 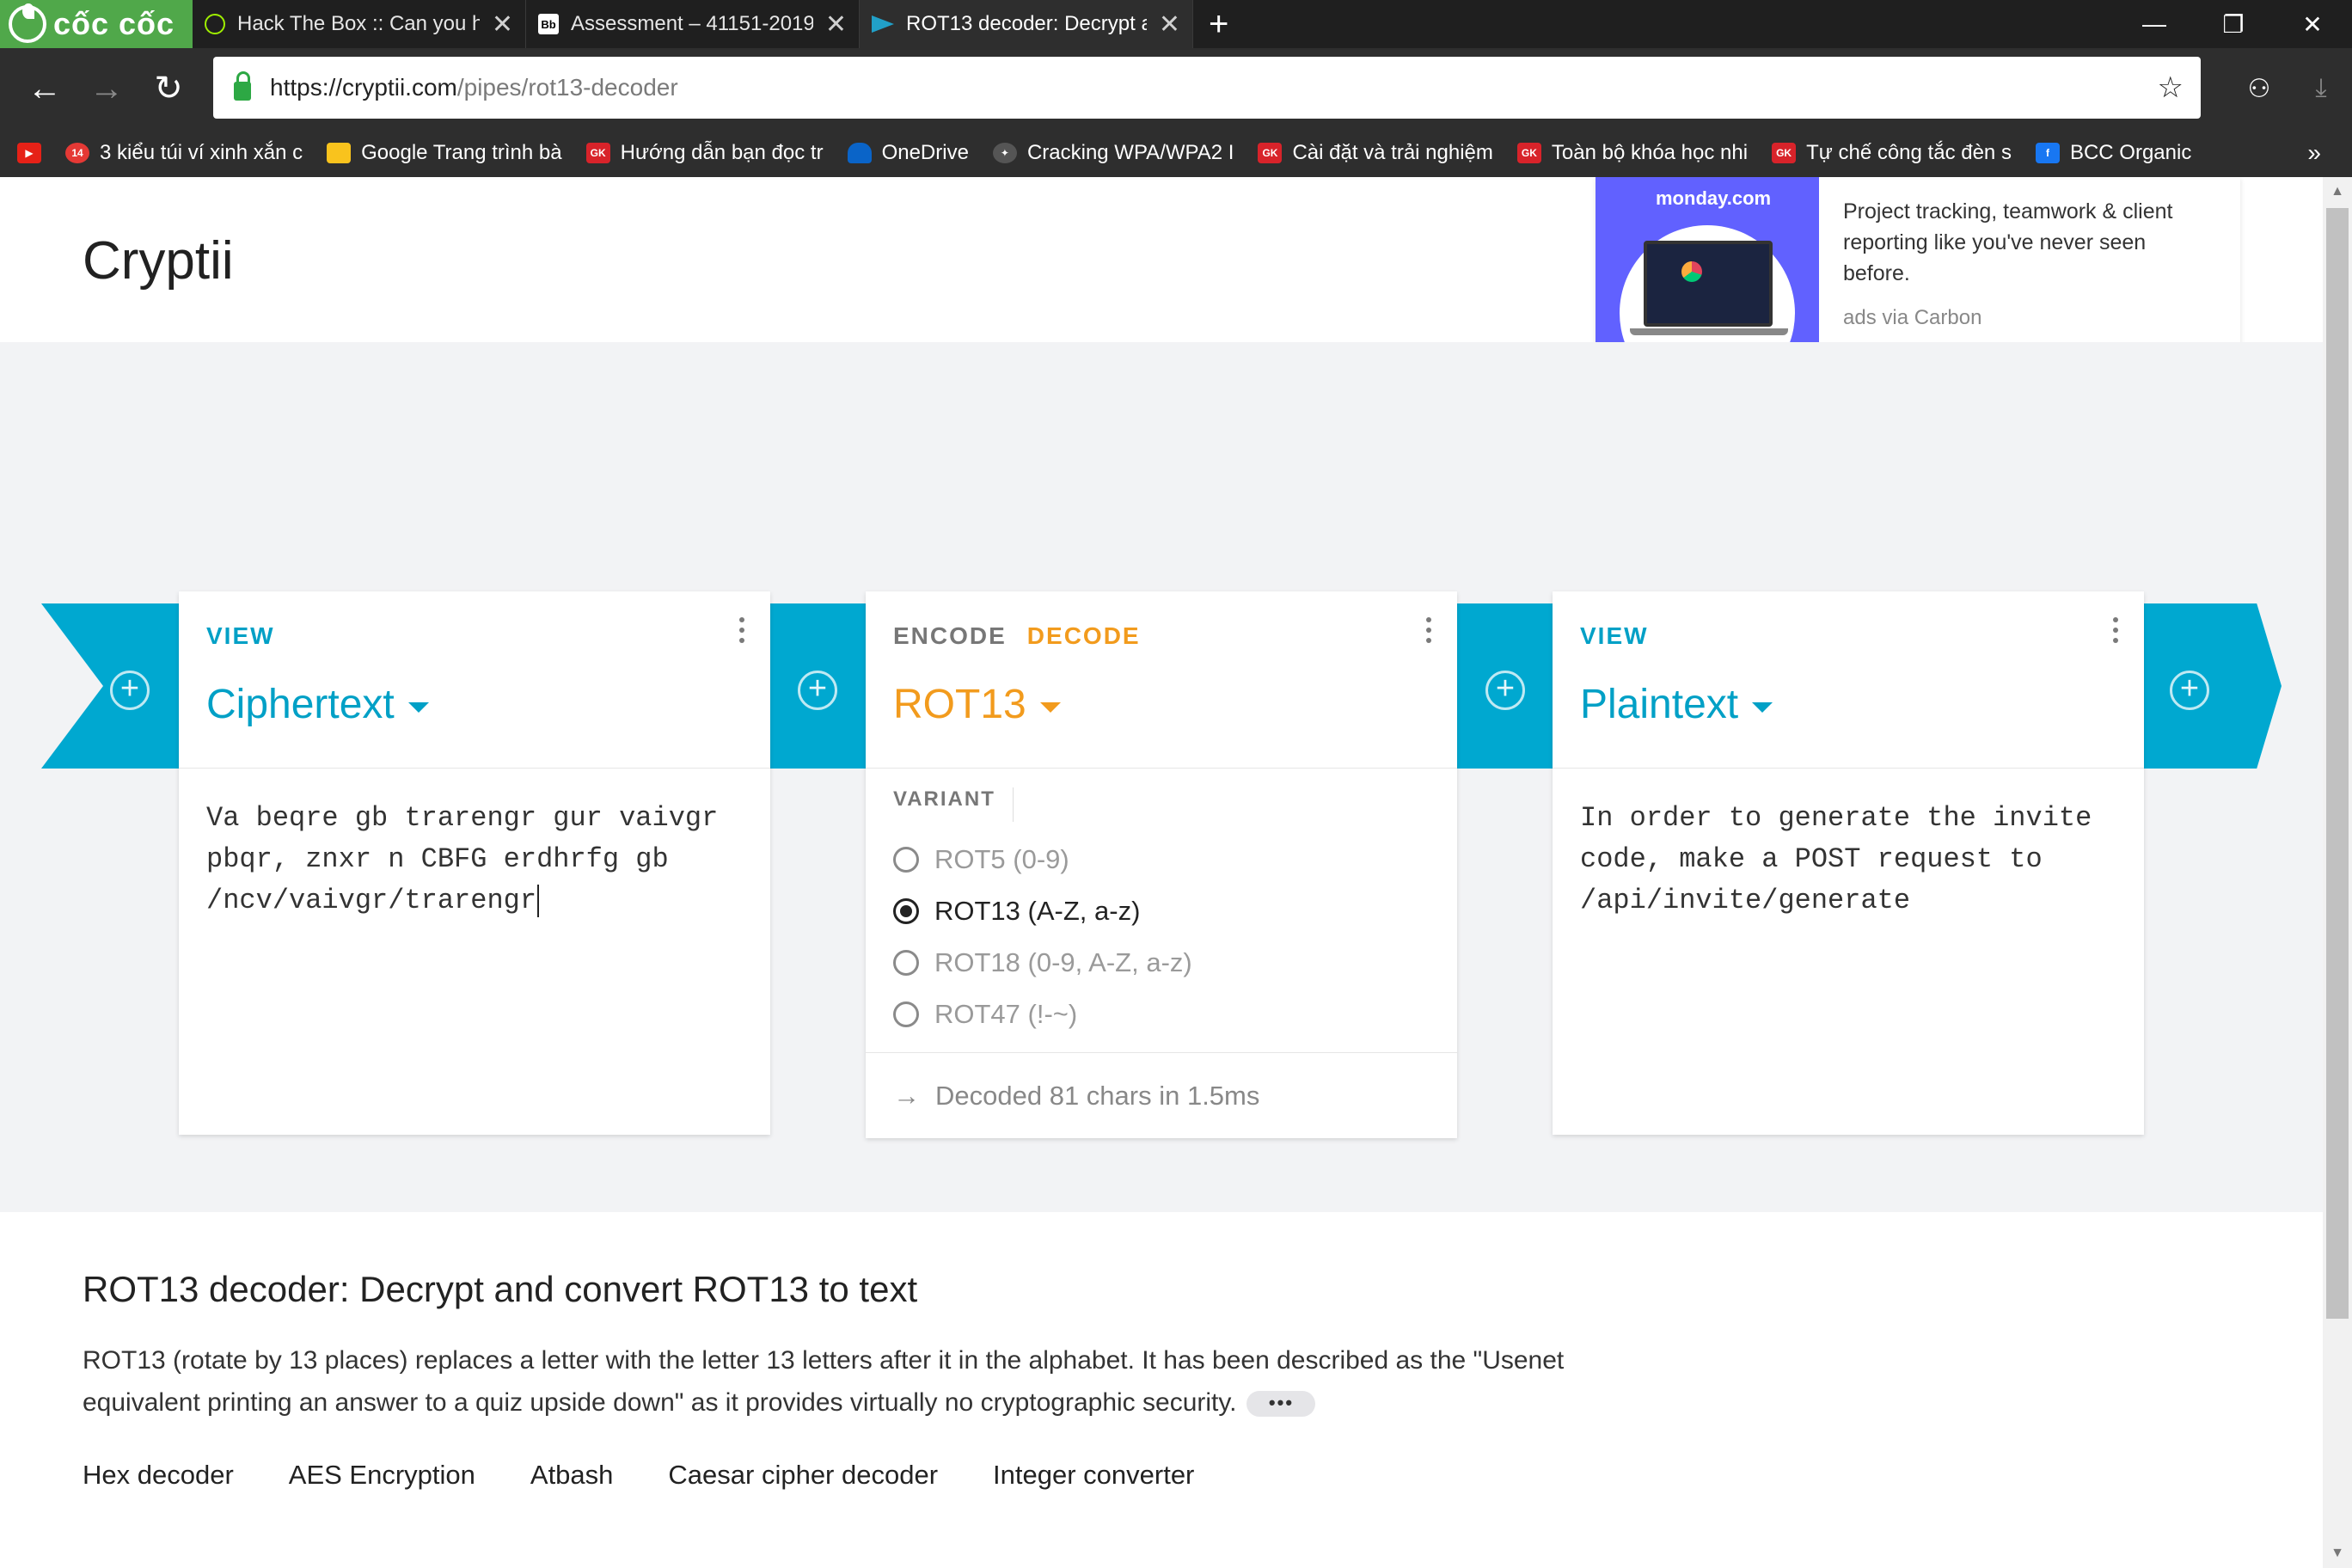 I want to click on brick-title-dropdown: Plaintext, so click(x=1676, y=704).